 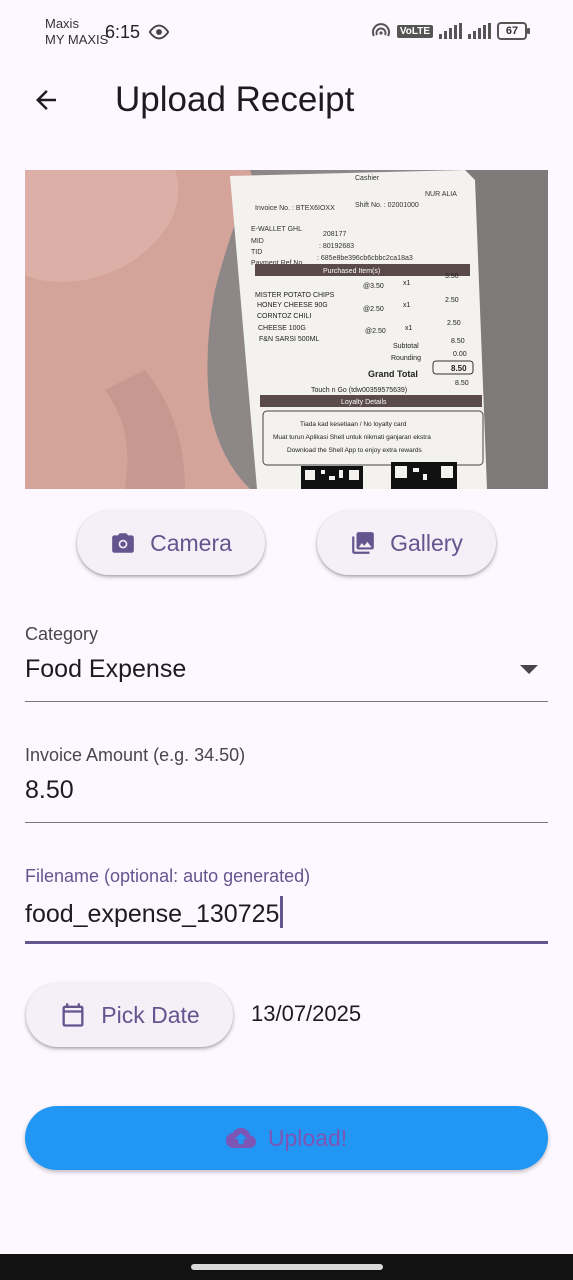 What do you see at coordinates (286, 663) in the screenshot?
I see `category-dropdown: Category Food Expense` at bounding box center [286, 663].